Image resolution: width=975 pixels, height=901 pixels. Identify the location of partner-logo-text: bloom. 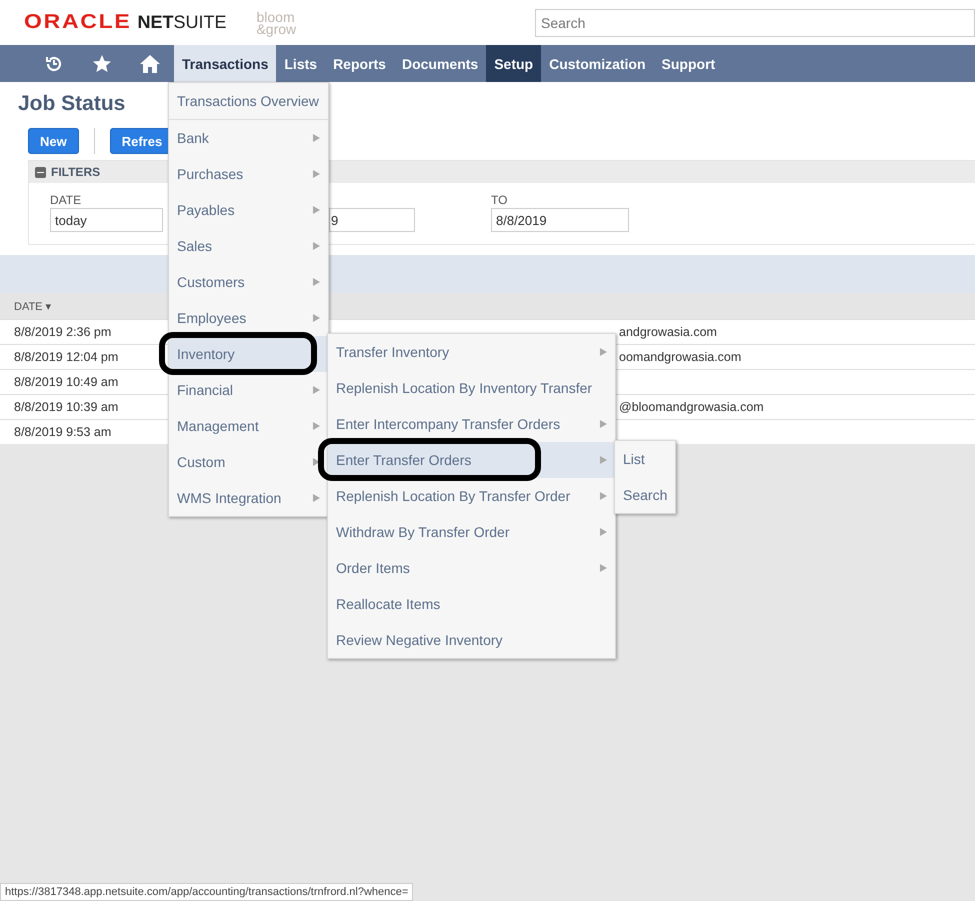
(275, 16).